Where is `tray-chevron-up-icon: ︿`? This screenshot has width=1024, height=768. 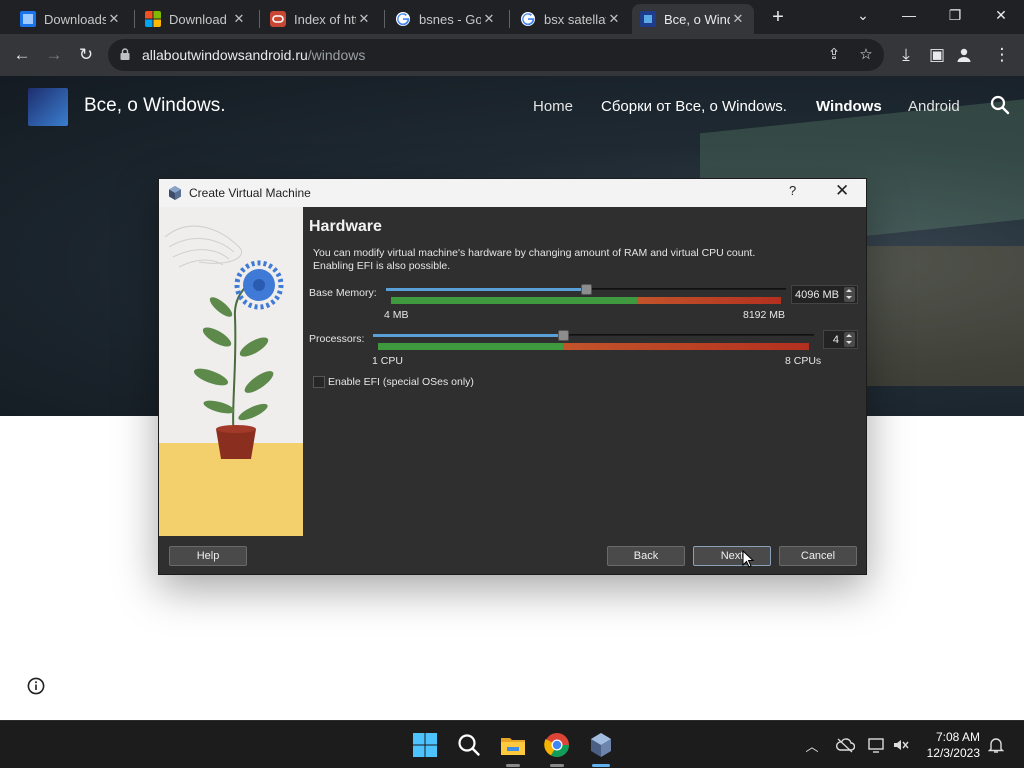
tray-chevron-up-icon: ︿ is located at coordinates (812, 745).